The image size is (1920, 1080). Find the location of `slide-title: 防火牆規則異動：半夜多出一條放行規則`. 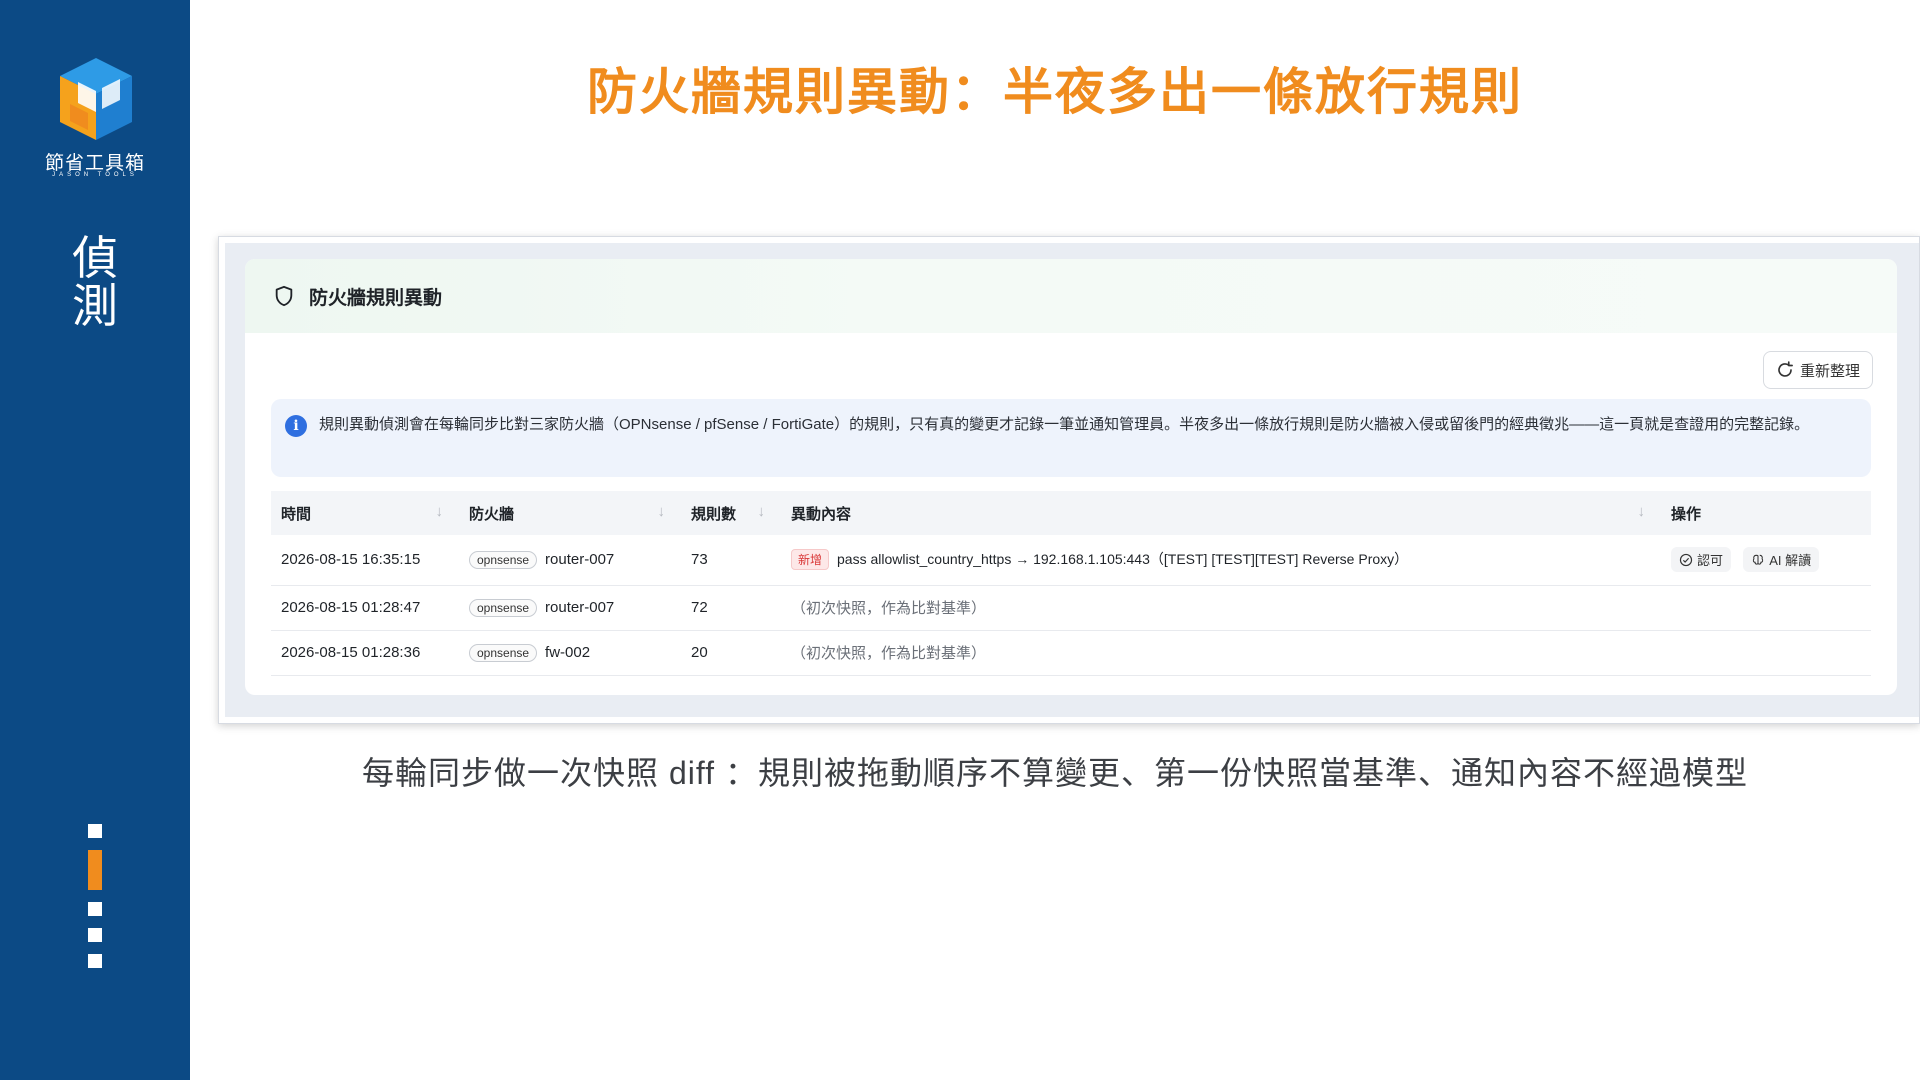

slide-title: 防火牆規則異動：半夜多出一條放行規則 is located at coordinates (1055, 92).